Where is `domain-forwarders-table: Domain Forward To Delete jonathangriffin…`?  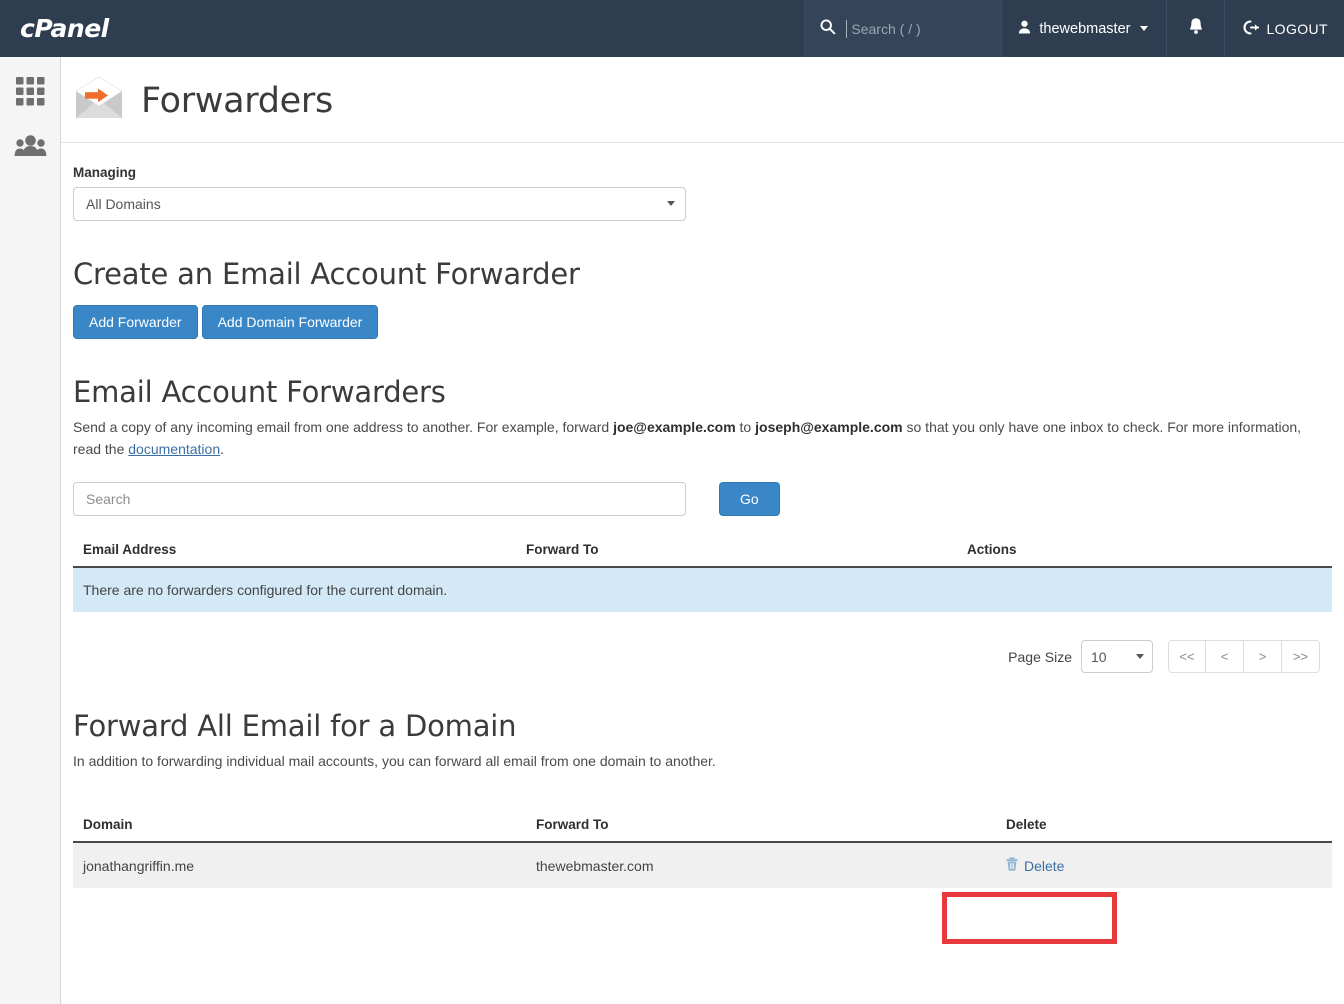 domain-forwarders-table: Domain Forward To Delete jonathangriffin… is located at coordinates (702, 851).